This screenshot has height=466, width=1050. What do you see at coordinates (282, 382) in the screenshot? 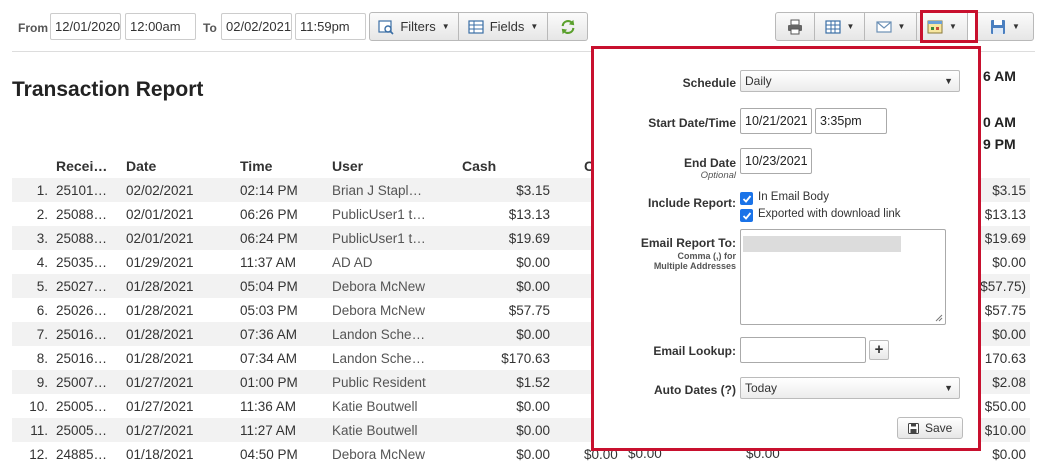
I see `cell-time: 01:00 PM` at bounding box center [282, 382].